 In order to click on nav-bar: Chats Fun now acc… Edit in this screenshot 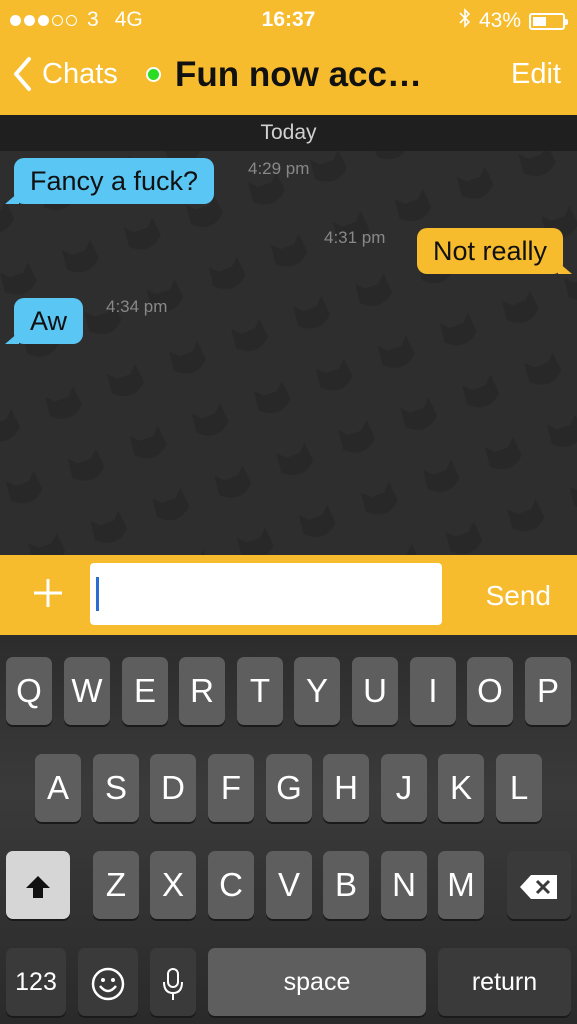, I will do `click(288, 76)`.